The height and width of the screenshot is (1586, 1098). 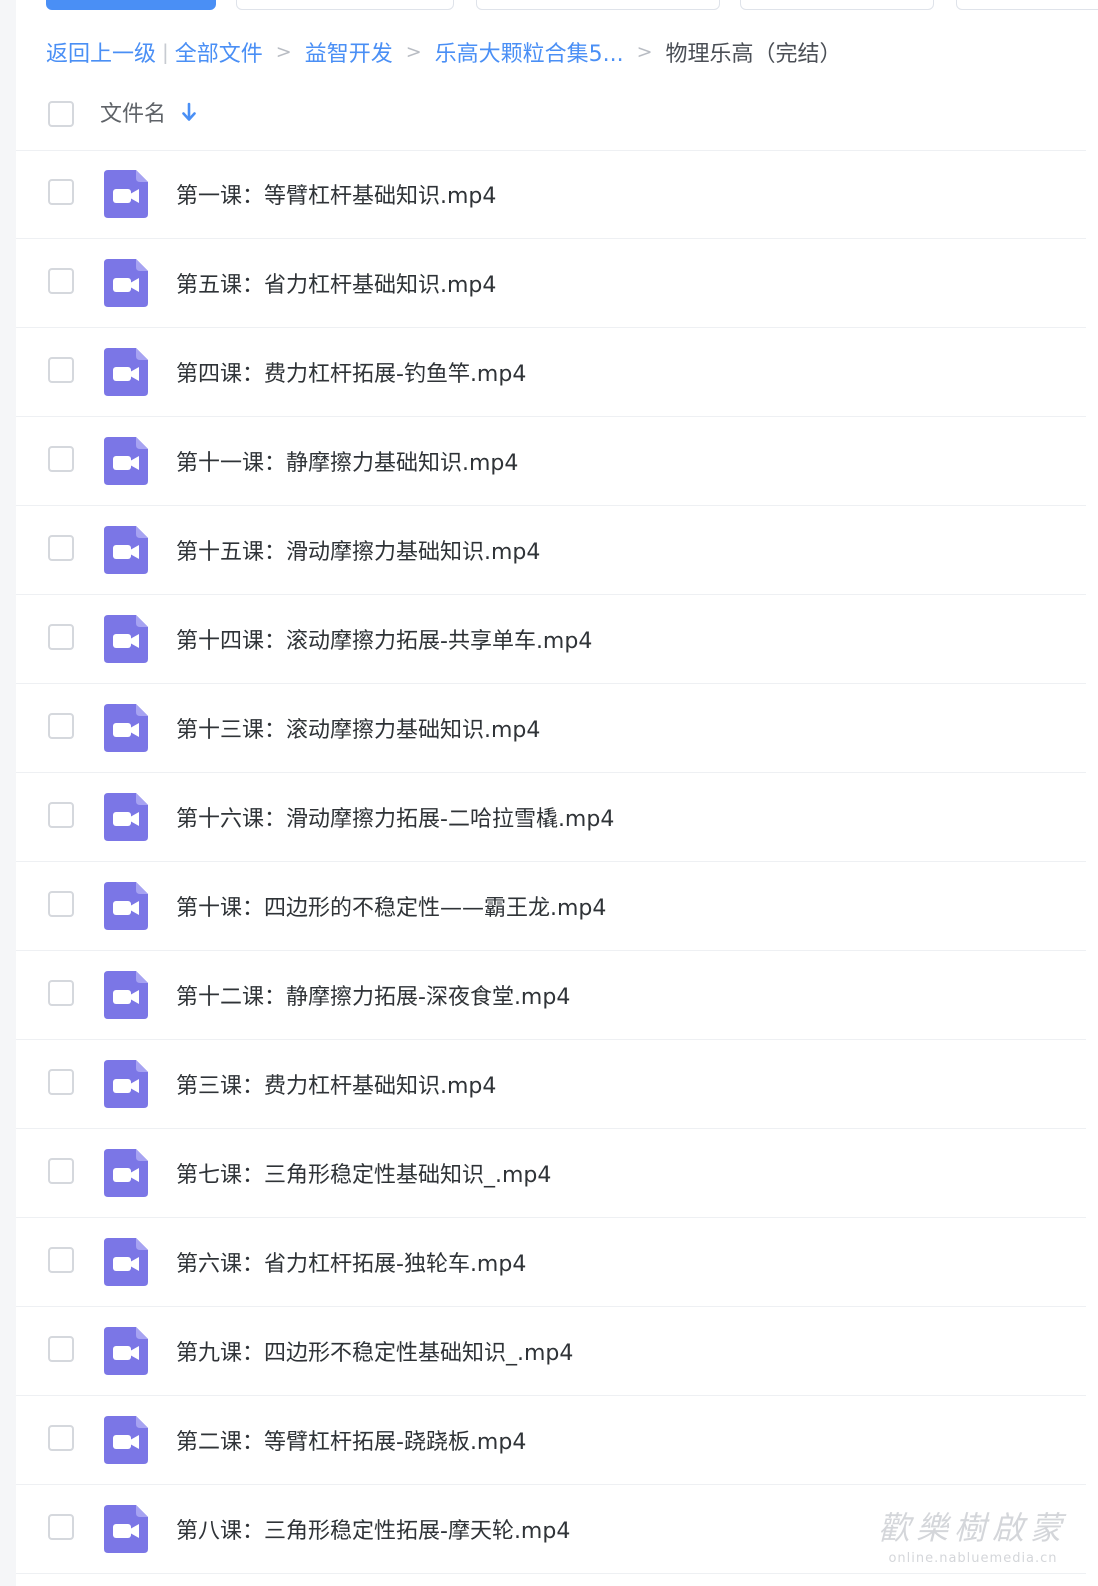 I want to click on sidebar-edge, so click(x=8, y=793).